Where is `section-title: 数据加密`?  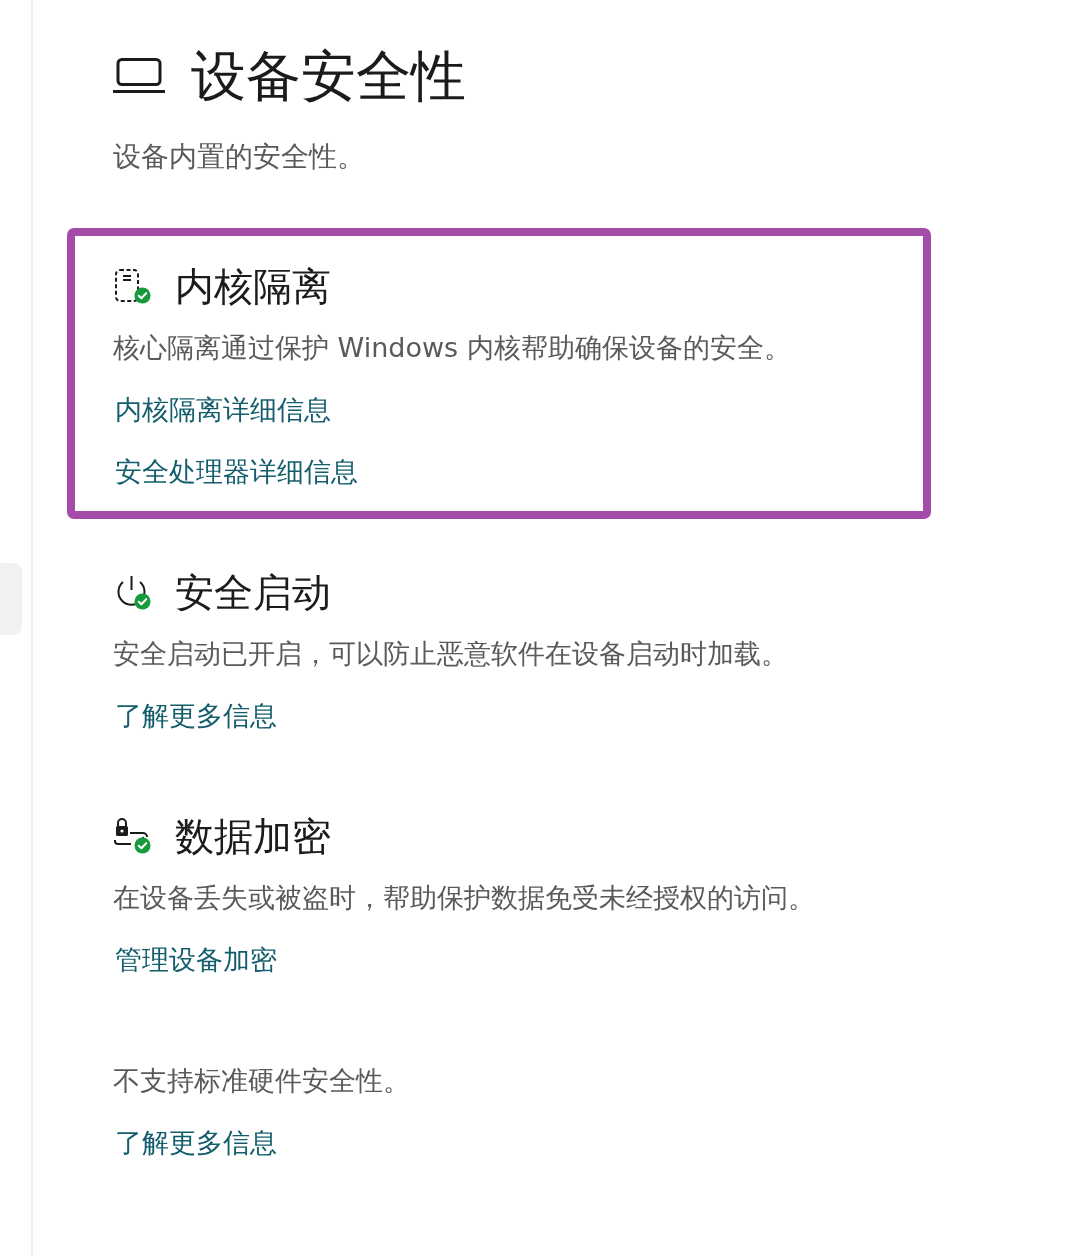 section-title: 数据加密 is located at coordinates (253, 837).